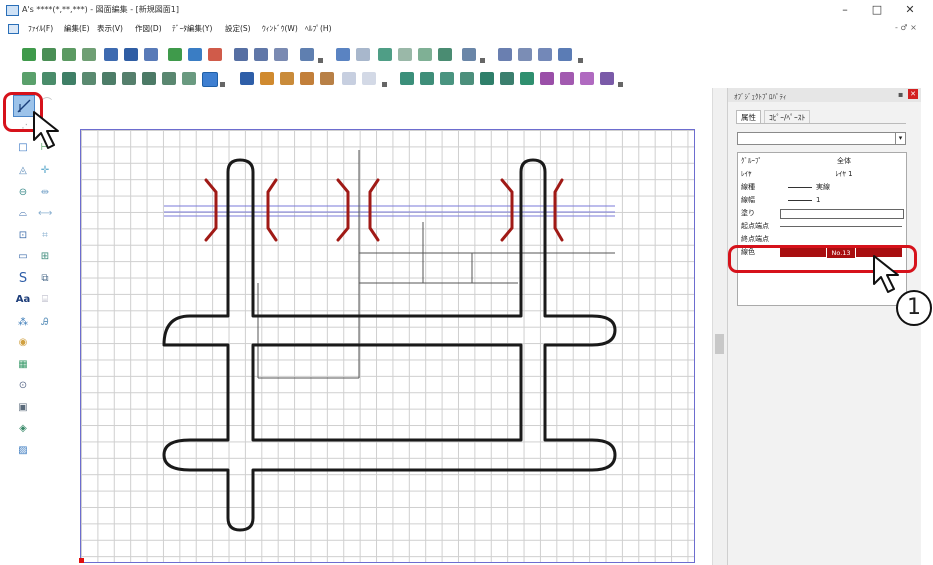 This screenshot has width=933, height=565. Describe the element at coordinates (719, 344) in the screenshot. I see `scrollbar-thumb` at that location.